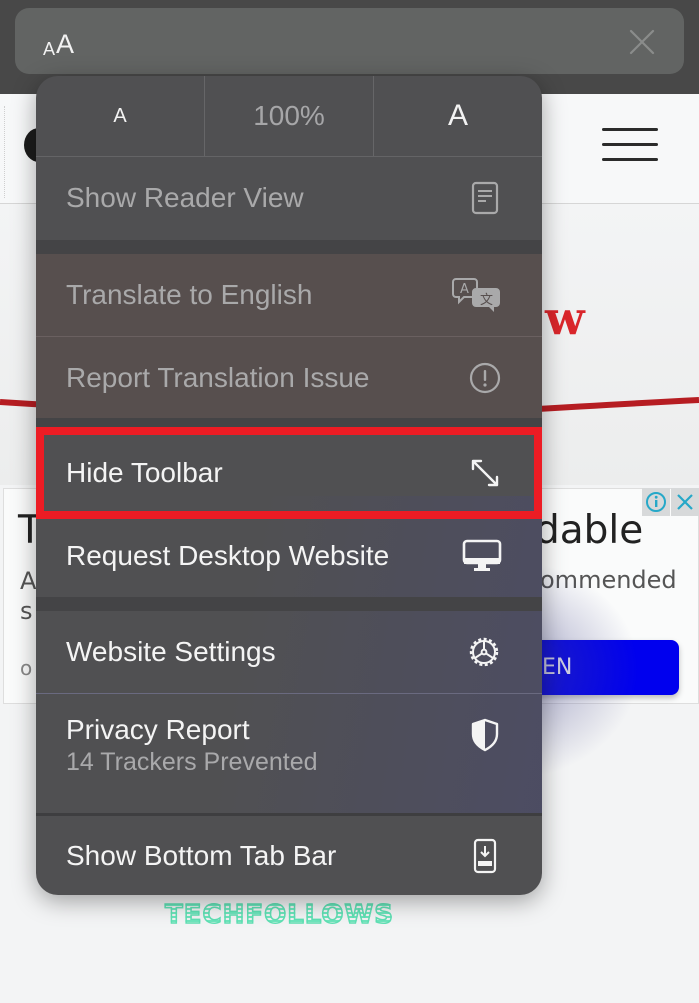 The image size is (699, 1003). What do you see at coordinates (608, 580) in the screenshot?
I see `ad-subtitle-right: ommended` at bounding box center [608, 580].